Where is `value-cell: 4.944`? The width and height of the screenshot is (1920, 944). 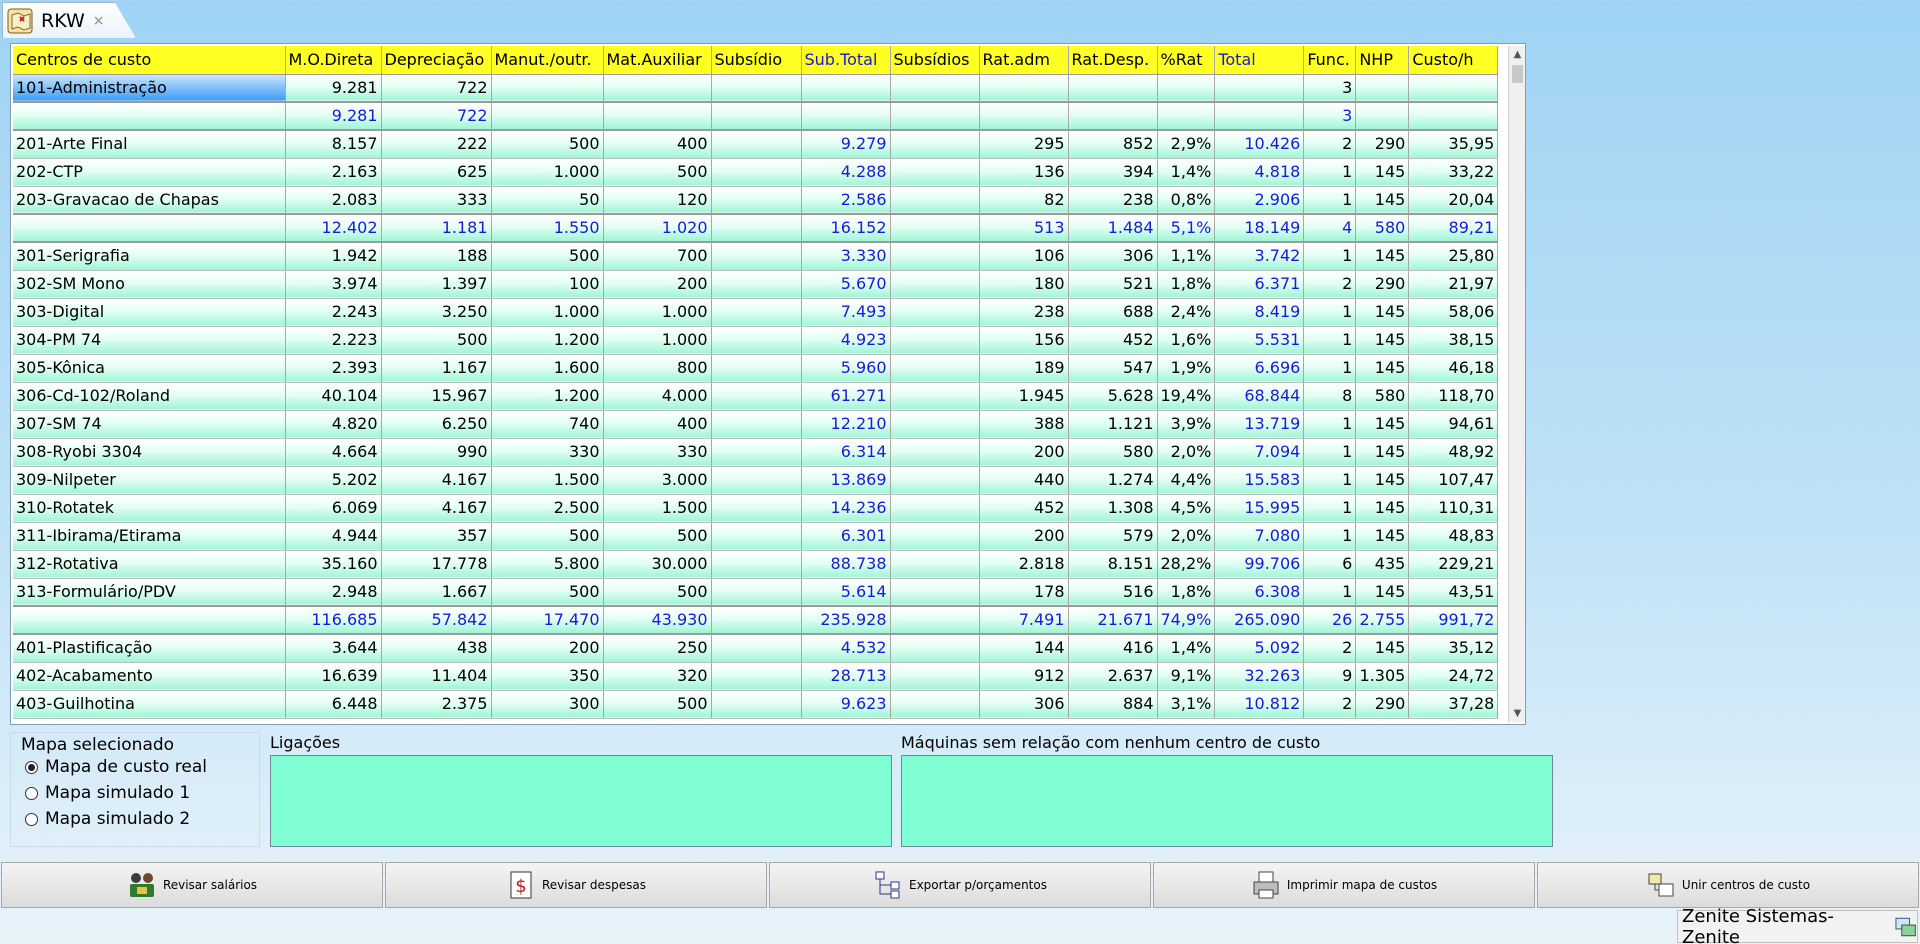 value-cell: 4.944 is located at coordinates (333, 536).